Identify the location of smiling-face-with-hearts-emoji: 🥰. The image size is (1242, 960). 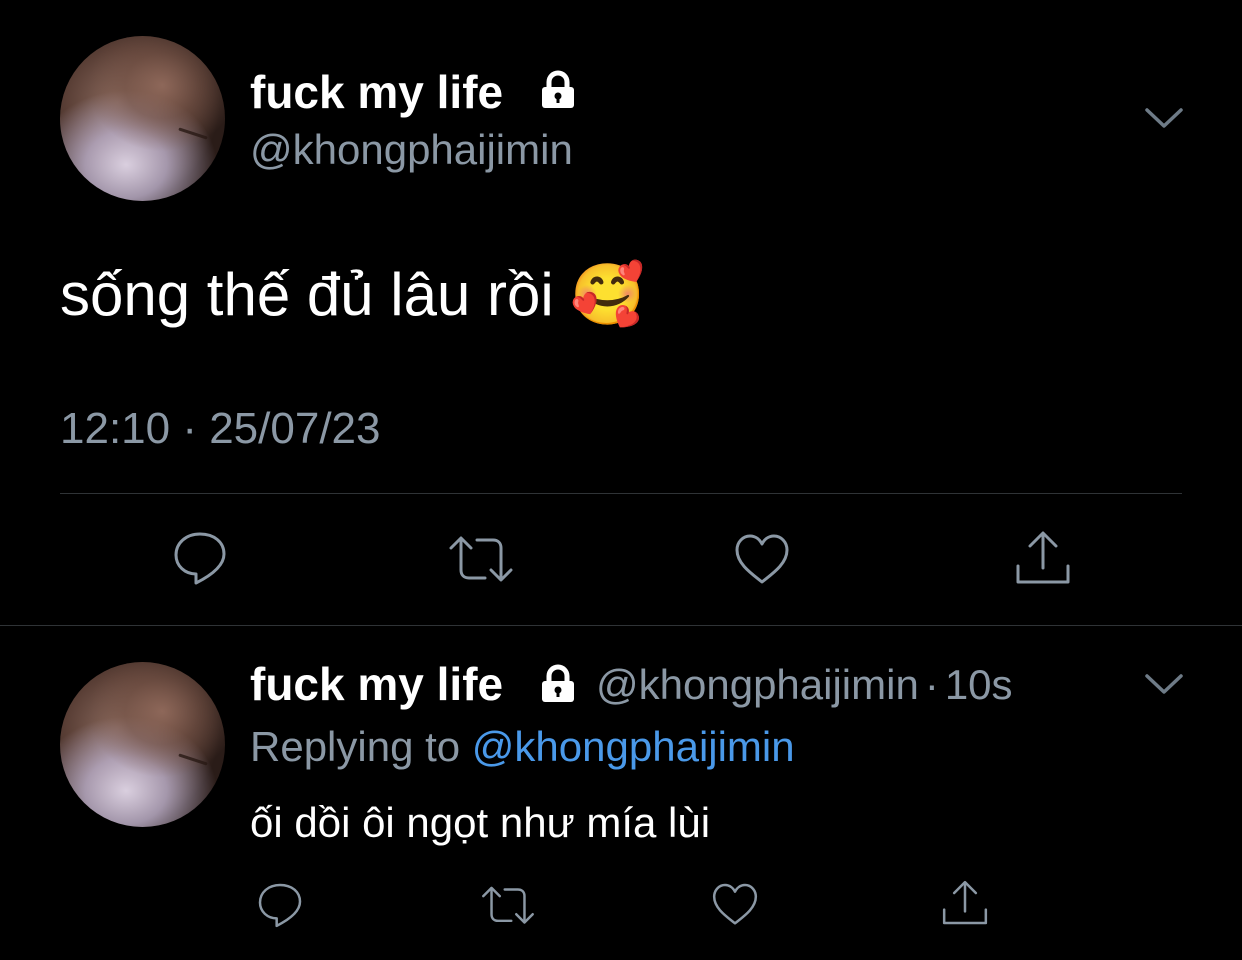
(608, 295).